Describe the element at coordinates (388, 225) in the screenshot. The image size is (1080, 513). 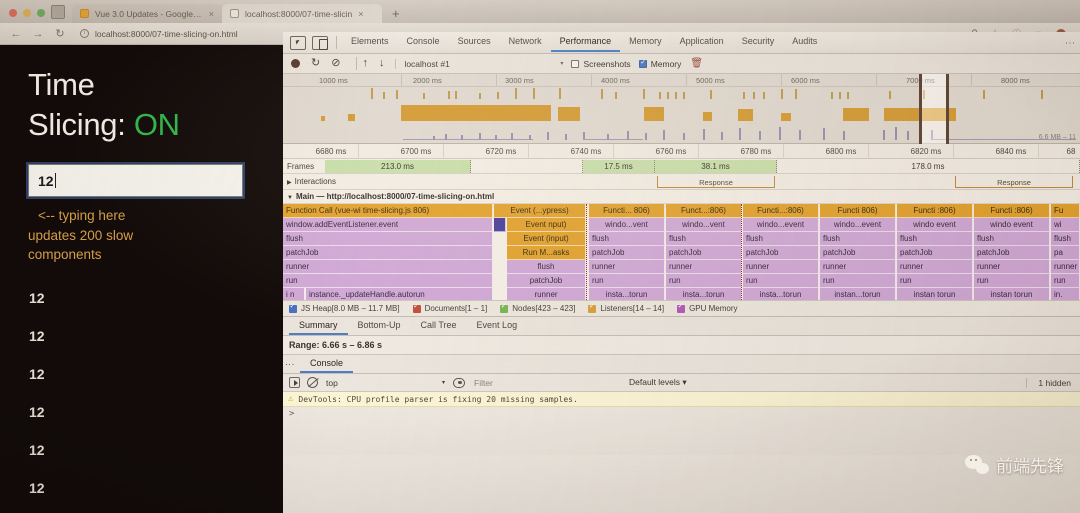
I see `flame-bar: window.addEventListener.event` at that location.